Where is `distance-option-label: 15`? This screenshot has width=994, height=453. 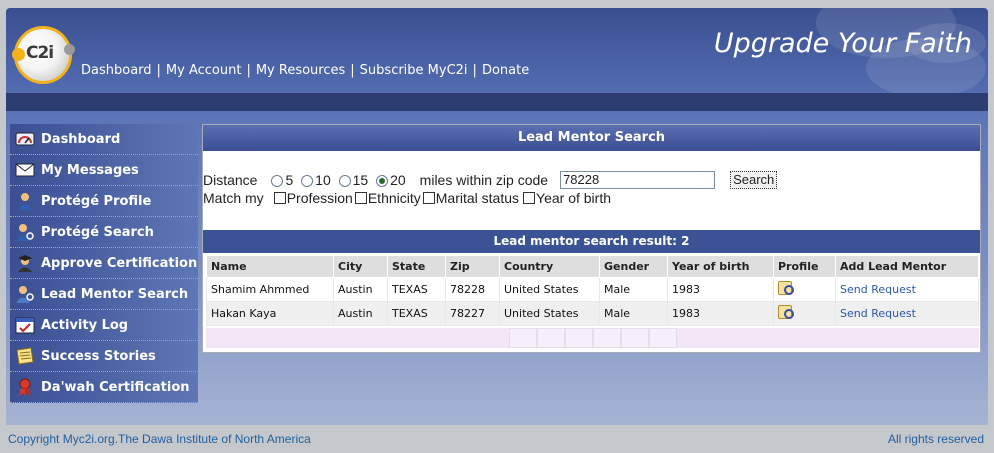
distance-option-label: 15 is located at coordinates (360, 180).